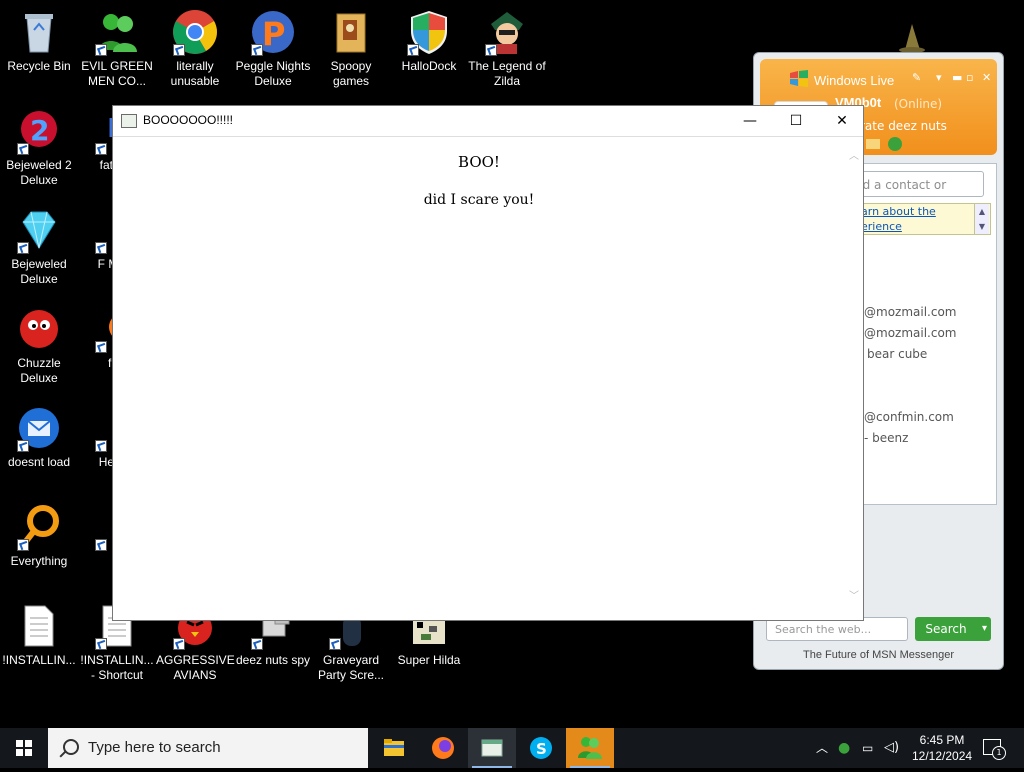 This screenshot has height=772, width=1024. I want to click on desktop-icon-label: doesnt load, so click(39, 462).